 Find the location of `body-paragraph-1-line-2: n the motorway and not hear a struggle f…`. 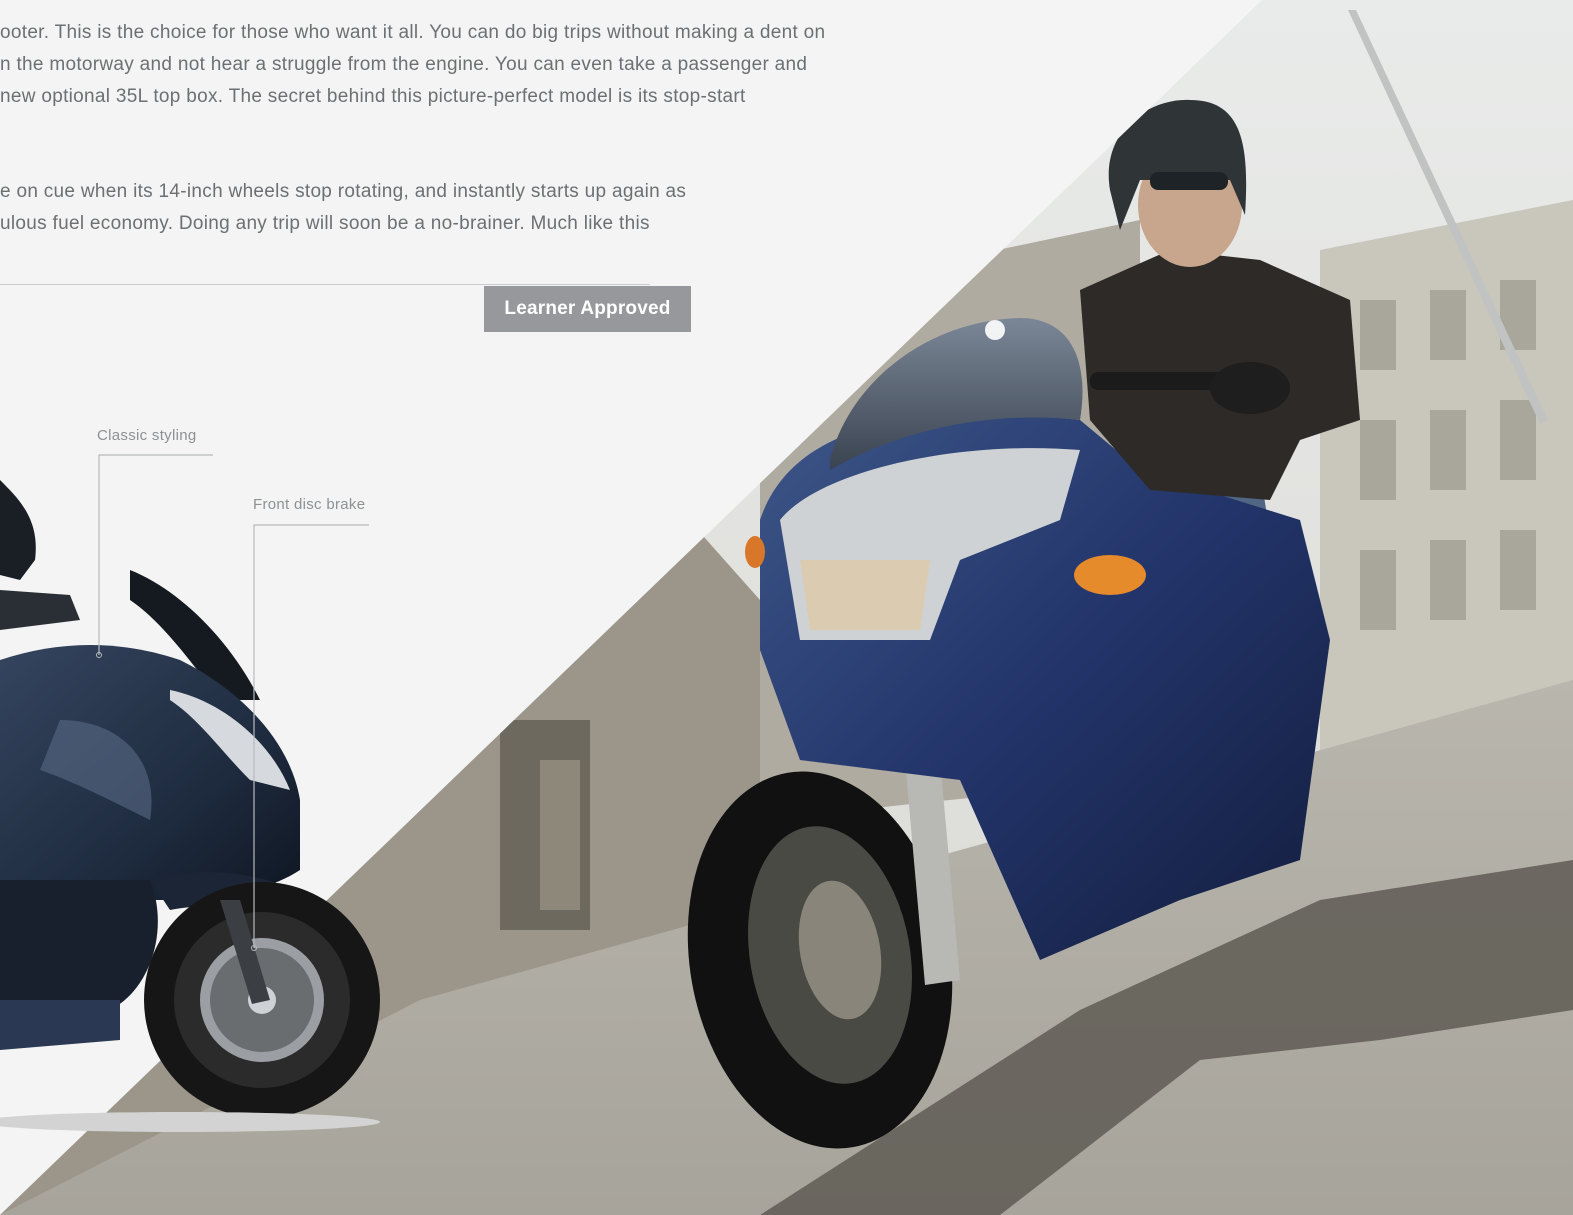

body-paragraph-1-line-2: n the motorway and not hear a struggle f… is located at coordinates (404, 64).